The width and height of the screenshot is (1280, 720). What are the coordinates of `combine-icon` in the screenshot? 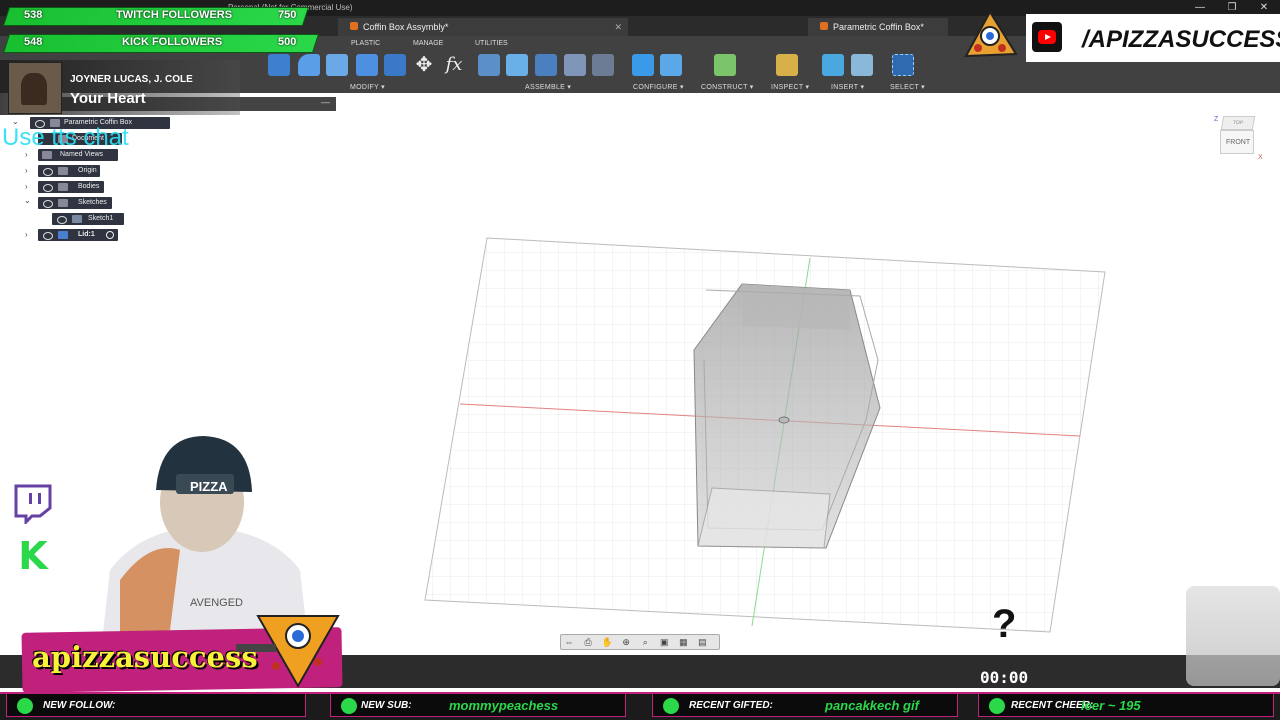 It's located at (367, 65).